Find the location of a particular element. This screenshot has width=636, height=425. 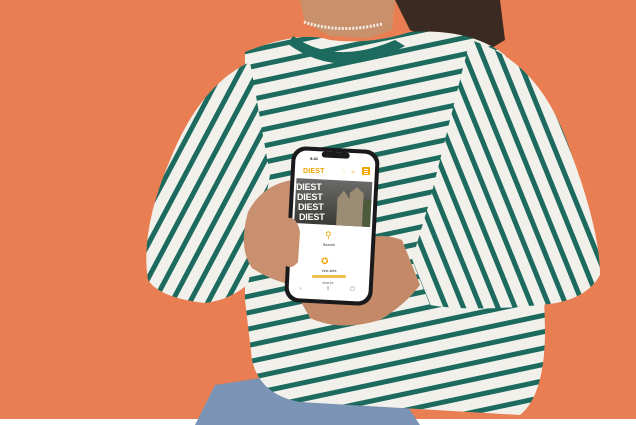

cta-label: Vind alles is located at coordinates (329, 271).